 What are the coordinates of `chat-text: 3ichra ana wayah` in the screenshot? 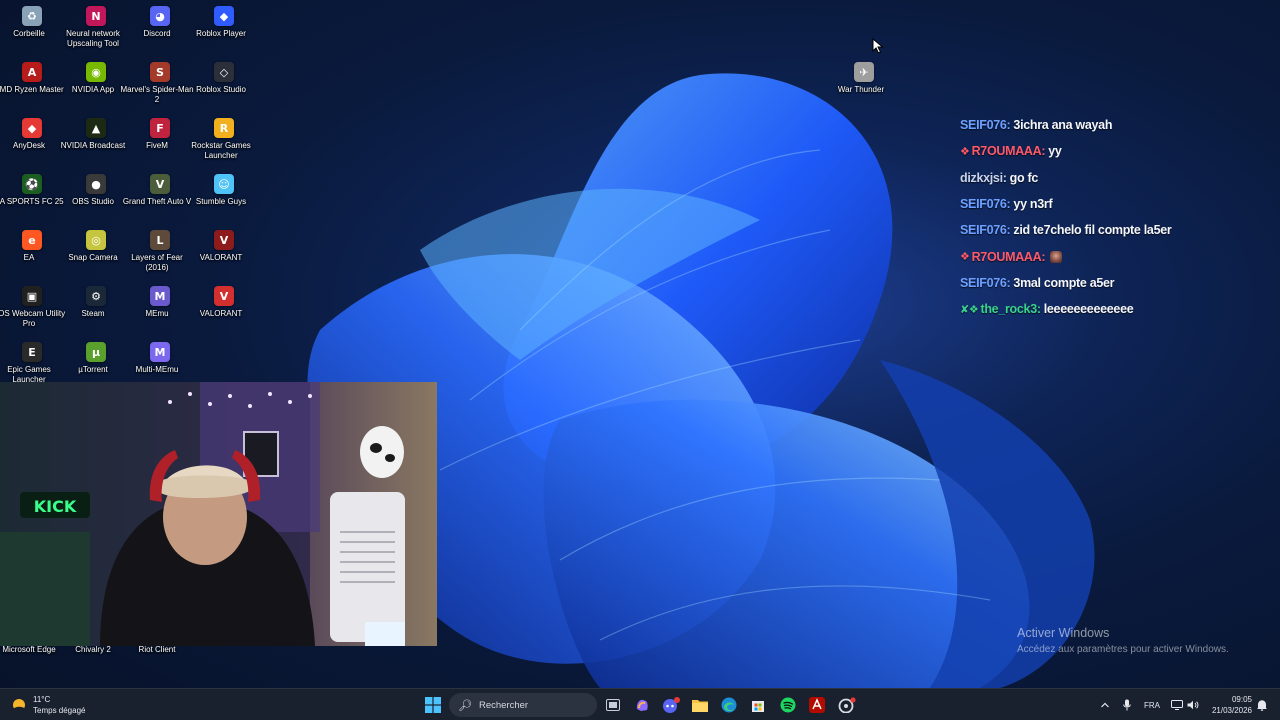 It's located at (1063, 125).